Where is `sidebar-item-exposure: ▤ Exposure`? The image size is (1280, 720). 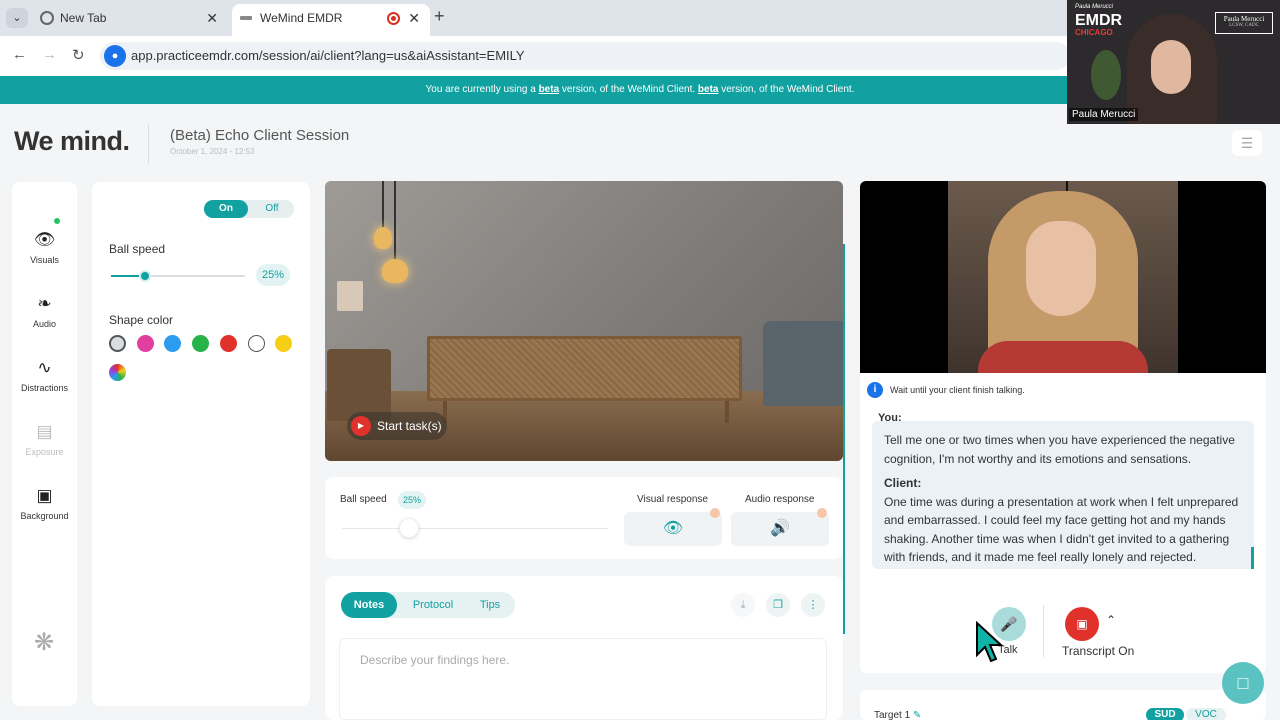 sidebar-item-exposure: ▤ Exposure is located at coordinates (44, 439).